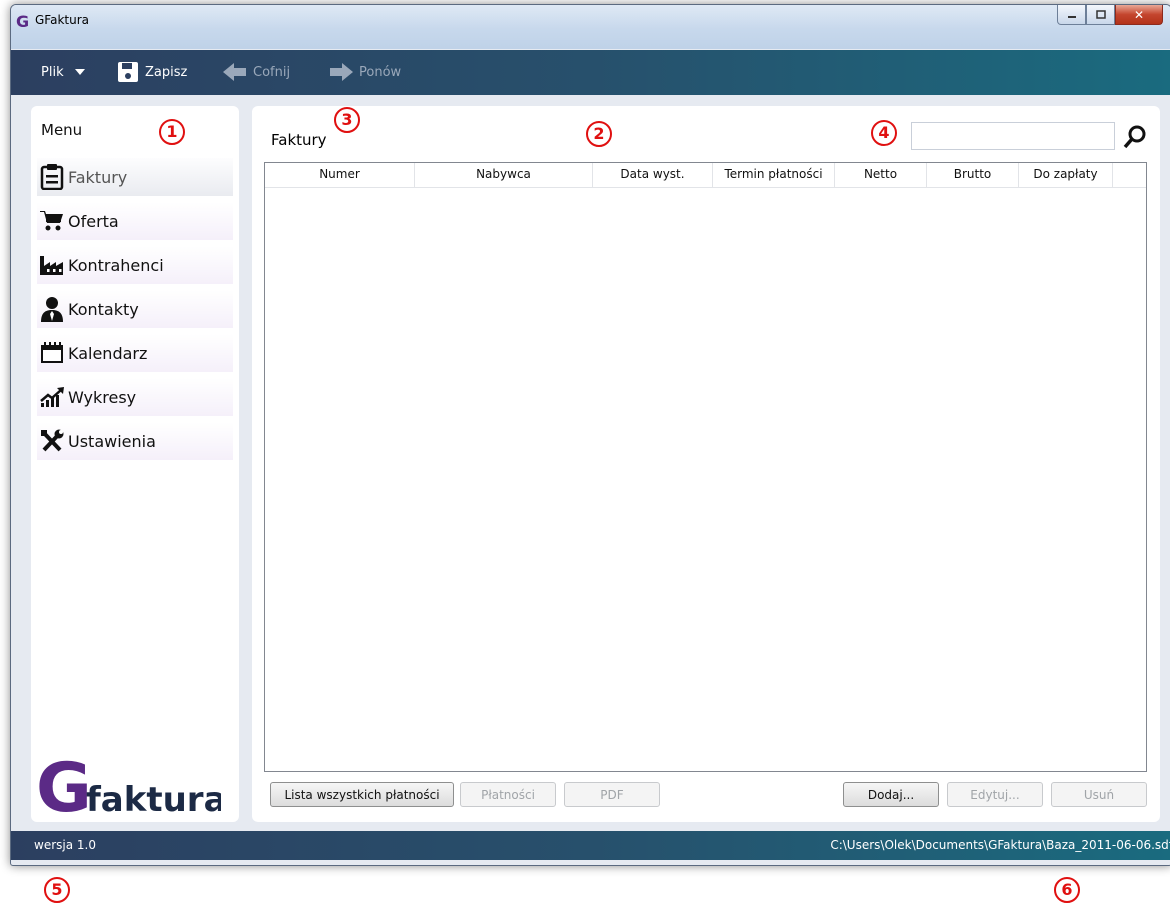 The height and width of the screenshot is (906, 1170). I want to click on sidebar-item-label: Kontrahenci, so click(116, 265).